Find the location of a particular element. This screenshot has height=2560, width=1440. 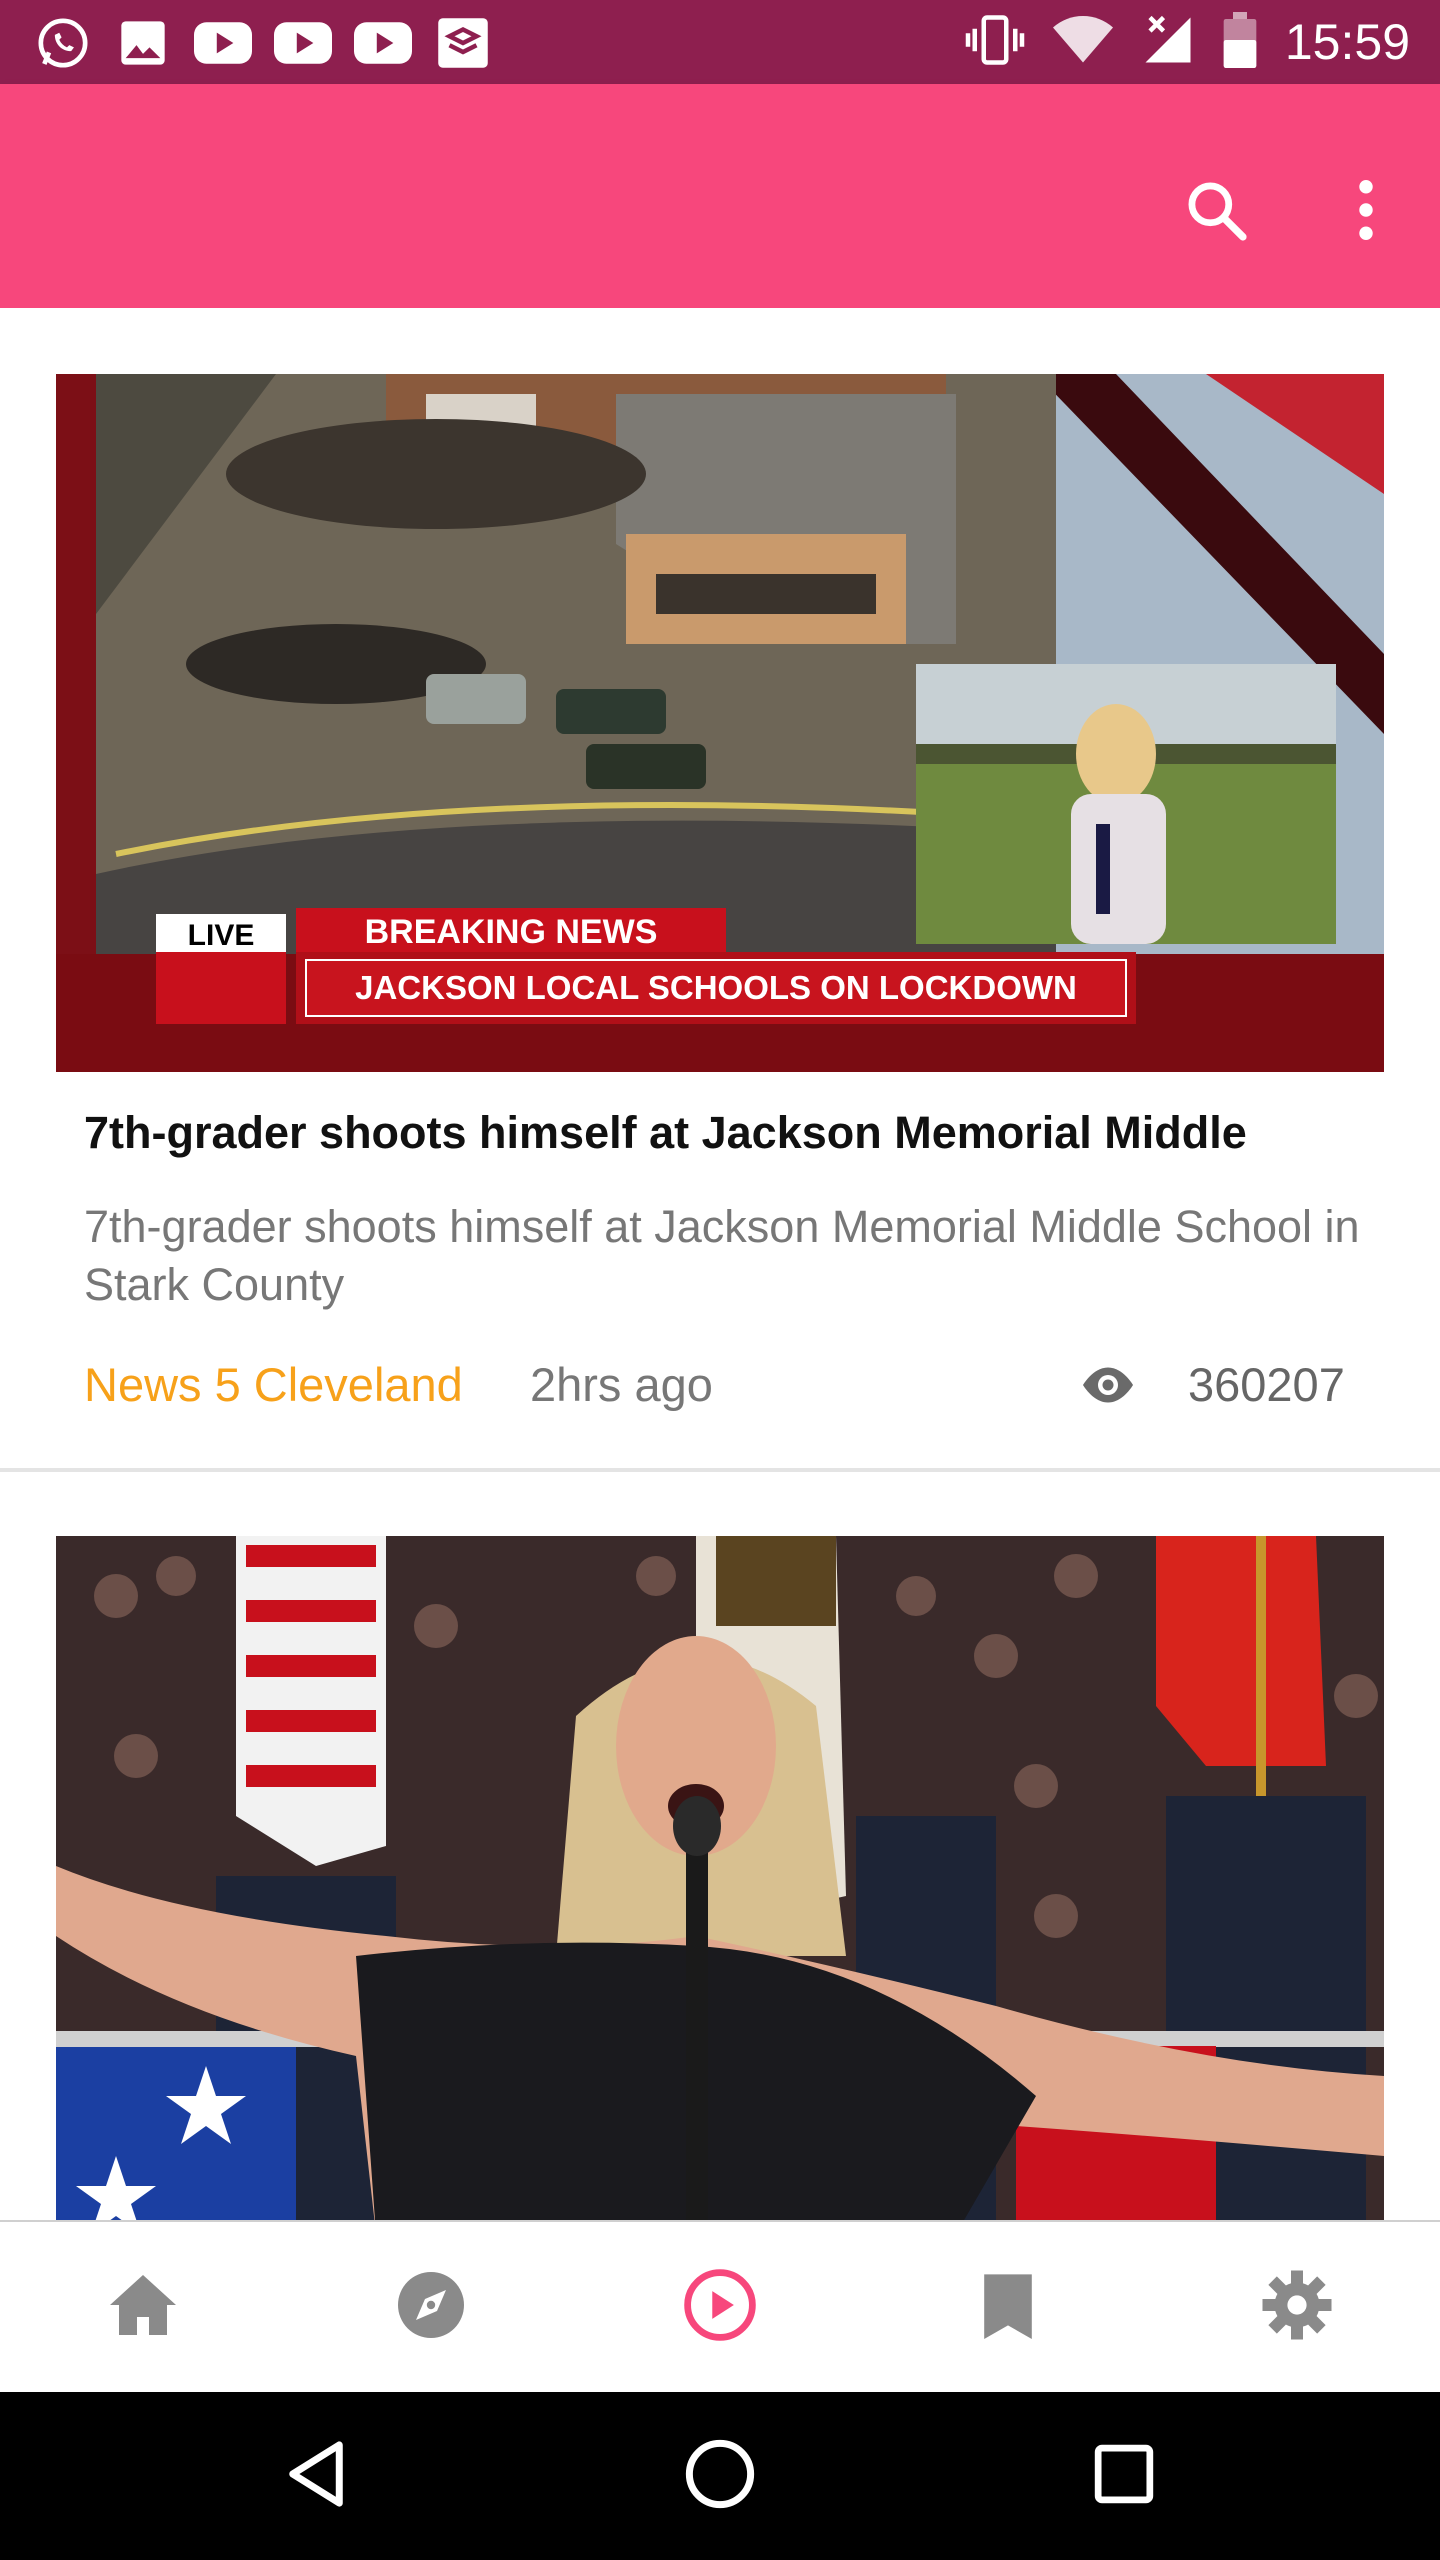

views-eye-icon is located at coordinates (1108, 1385).